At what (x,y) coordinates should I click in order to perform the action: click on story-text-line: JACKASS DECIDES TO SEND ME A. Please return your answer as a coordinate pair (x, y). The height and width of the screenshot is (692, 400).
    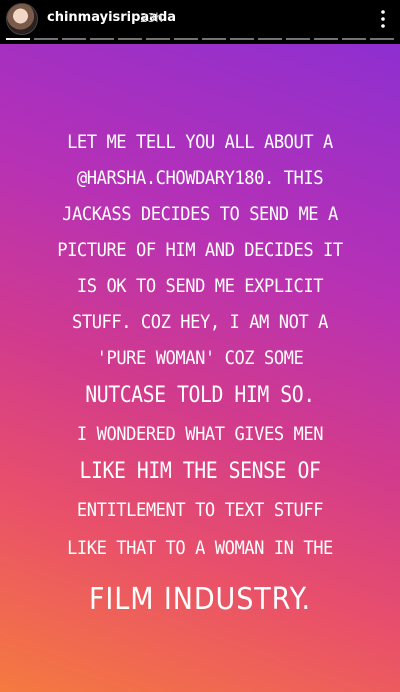
    Looking at the image, I should click on (200, 214).